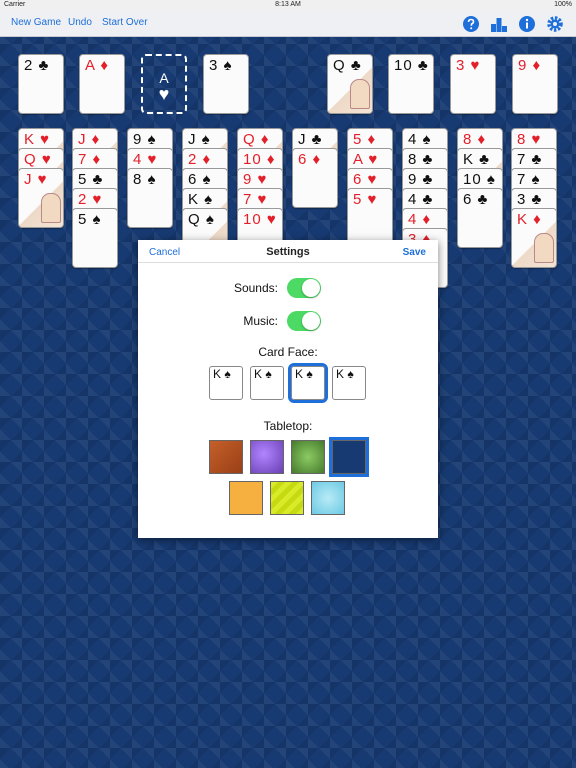 The height and width of the screenshot is (768, 576). What do you see at coordinates (555, 24) in the screenshot?
I see `settings-gear-icon` at bounding box center [555, 24].